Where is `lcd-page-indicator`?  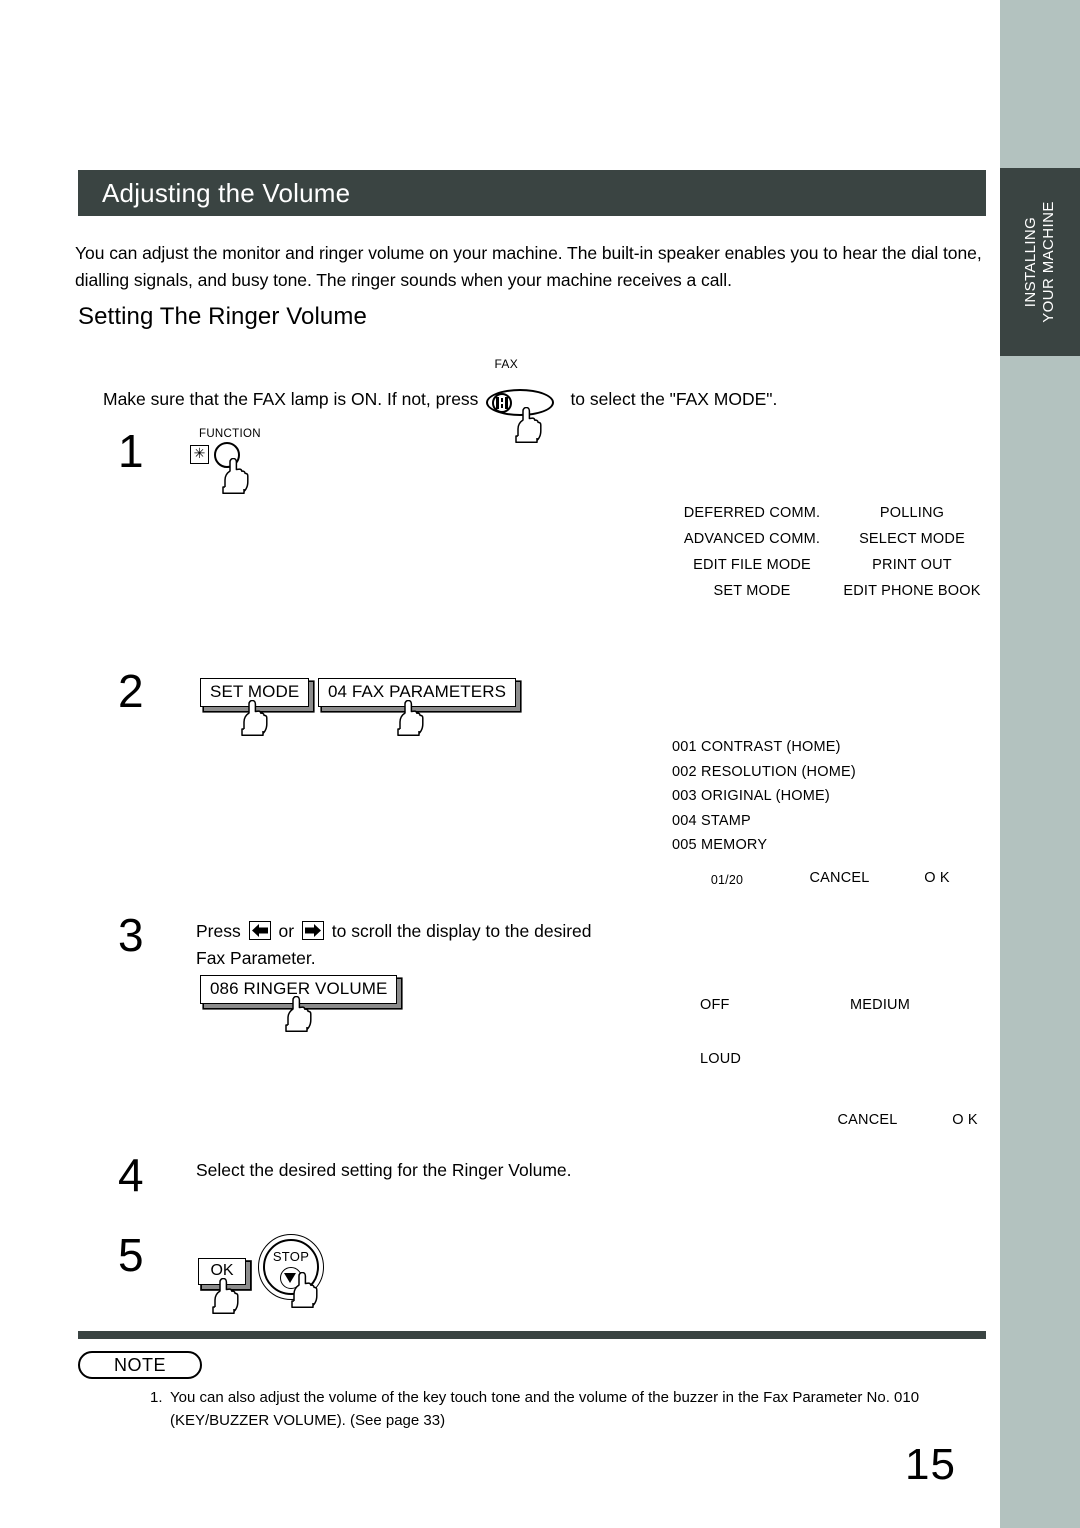 lcd-page-indicator is located at coordinates (755, 1120).